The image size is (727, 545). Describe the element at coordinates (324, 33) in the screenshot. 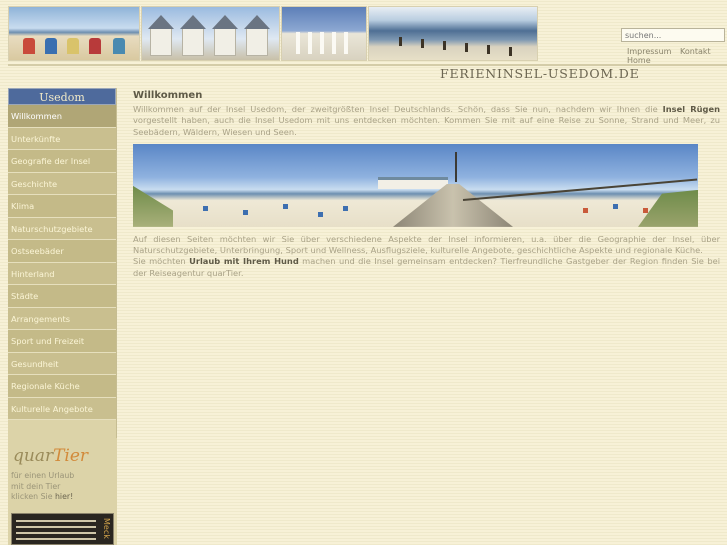

I see `pier-hall-photo` at that location.